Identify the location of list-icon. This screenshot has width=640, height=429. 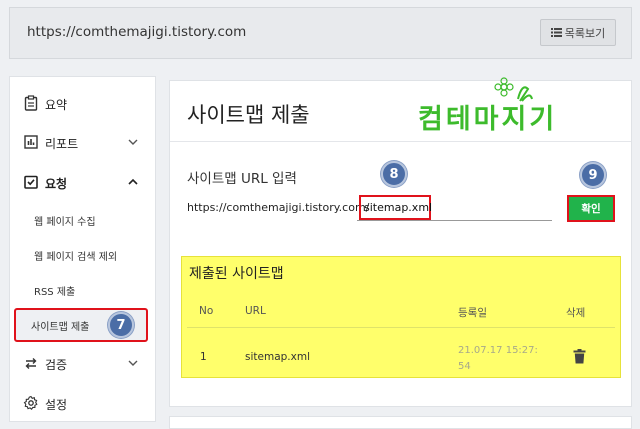
(556, 32).